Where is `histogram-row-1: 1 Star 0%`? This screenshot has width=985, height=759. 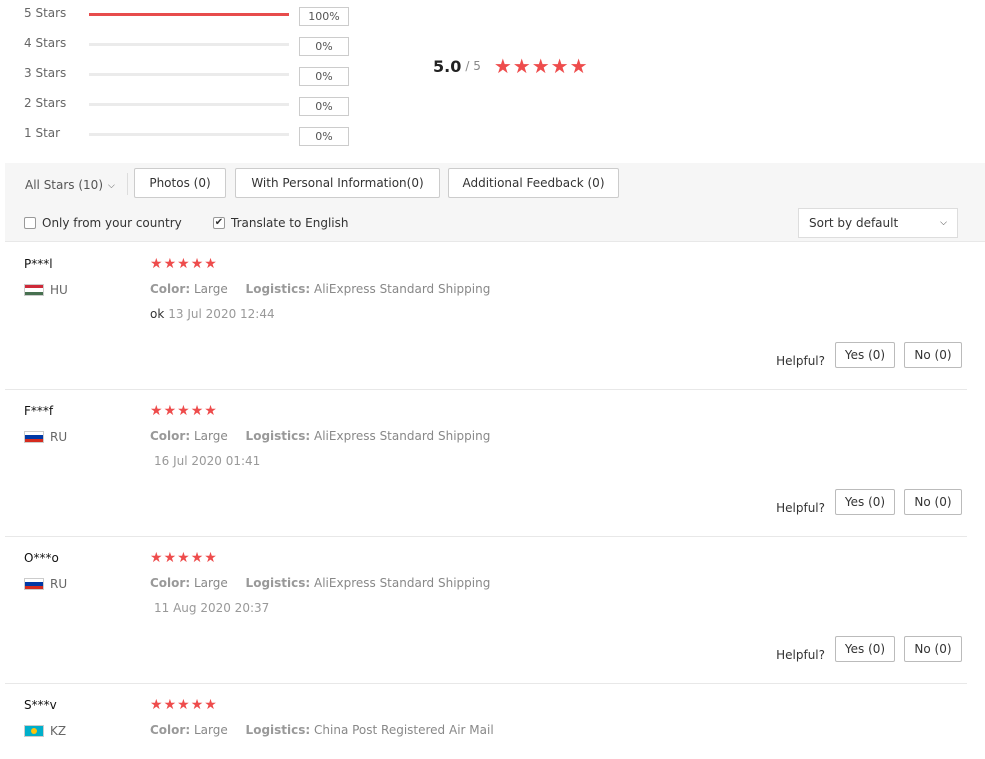
histogram-row-1: 1 Star 0% is located at coordinates (189, 134).